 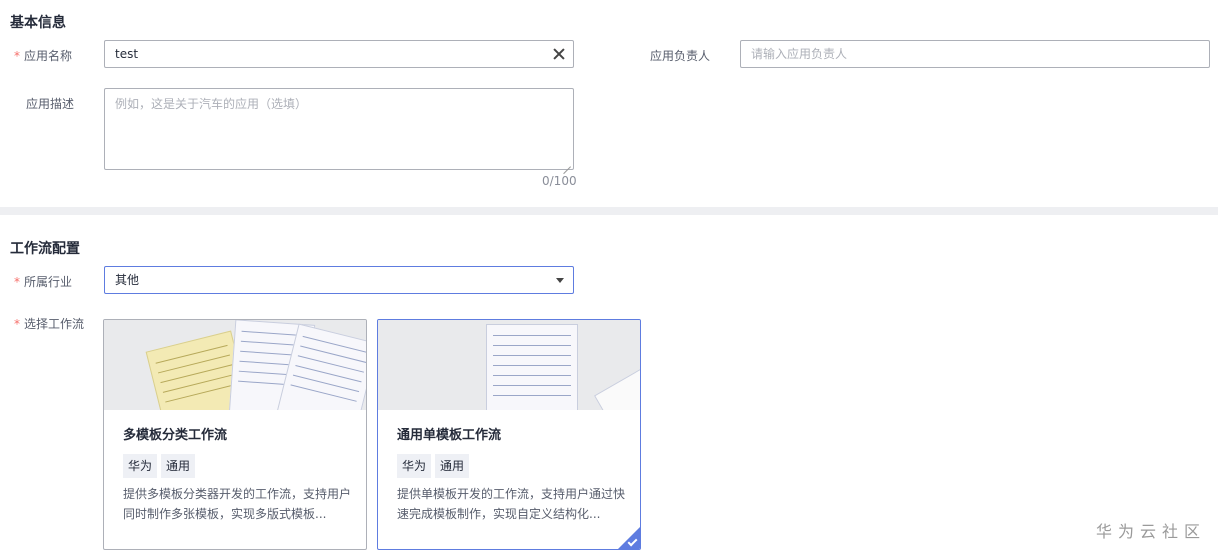 I want to click on card-title: 多模板分类工作流, so click(x=175, y=435).